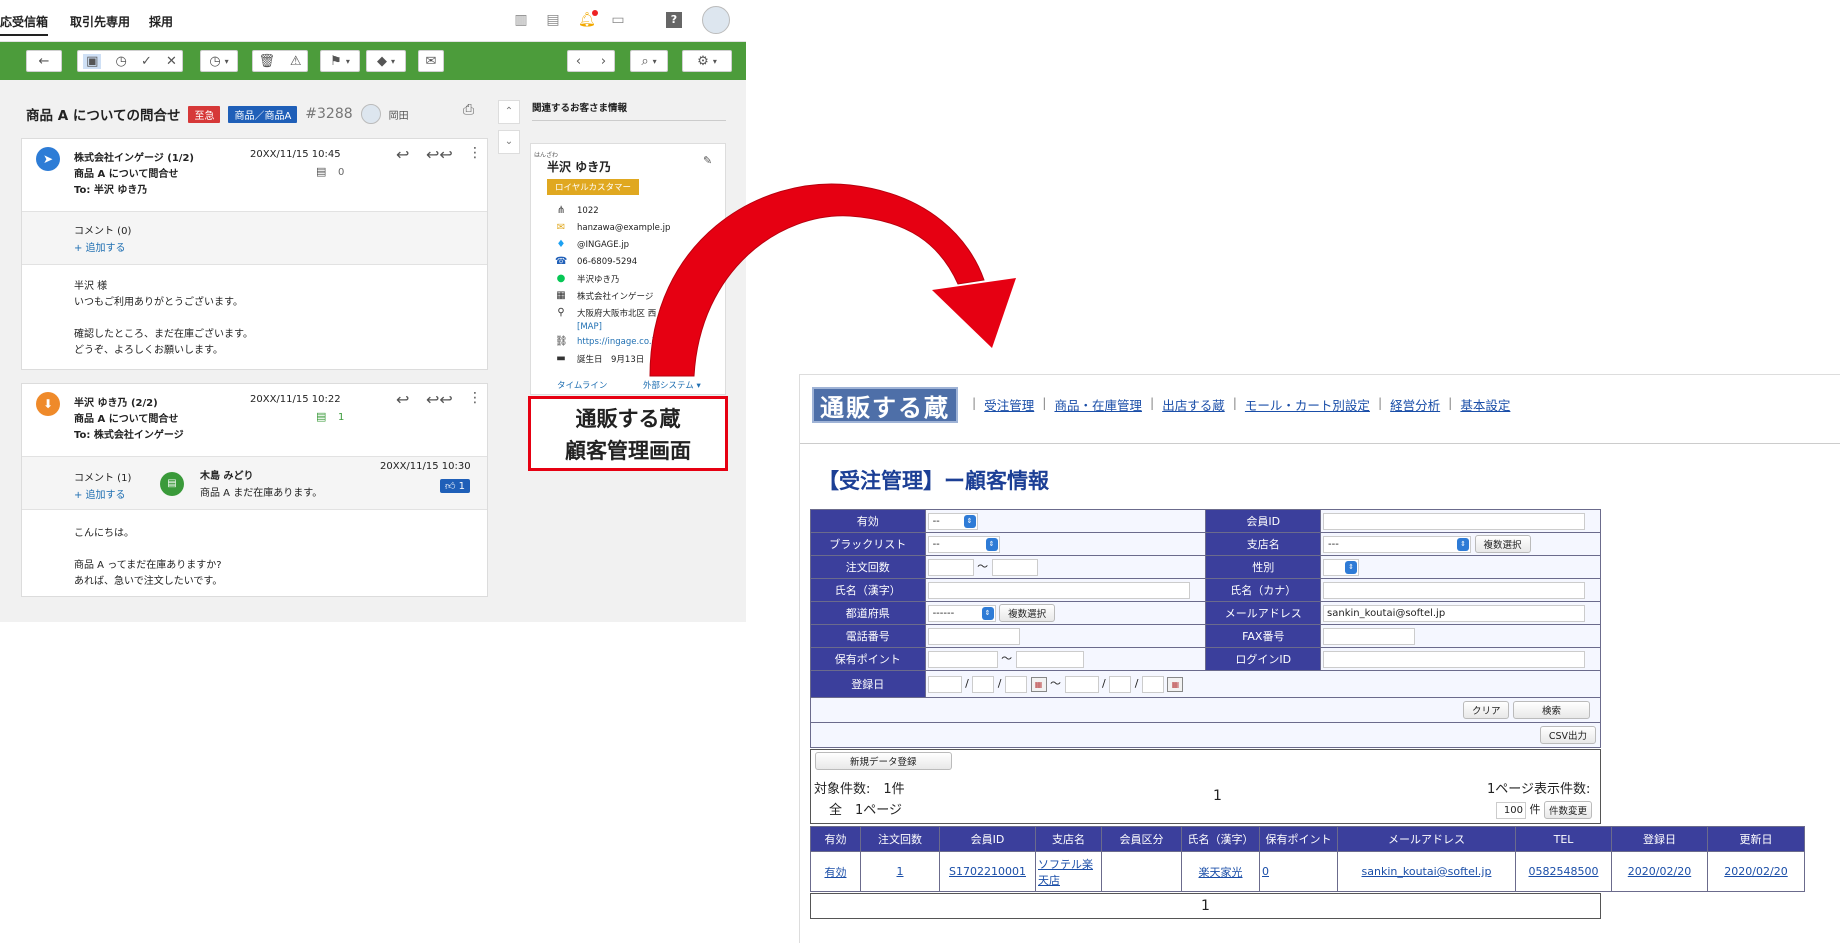  I want to click on reg-to-month, so click(1120, 684).